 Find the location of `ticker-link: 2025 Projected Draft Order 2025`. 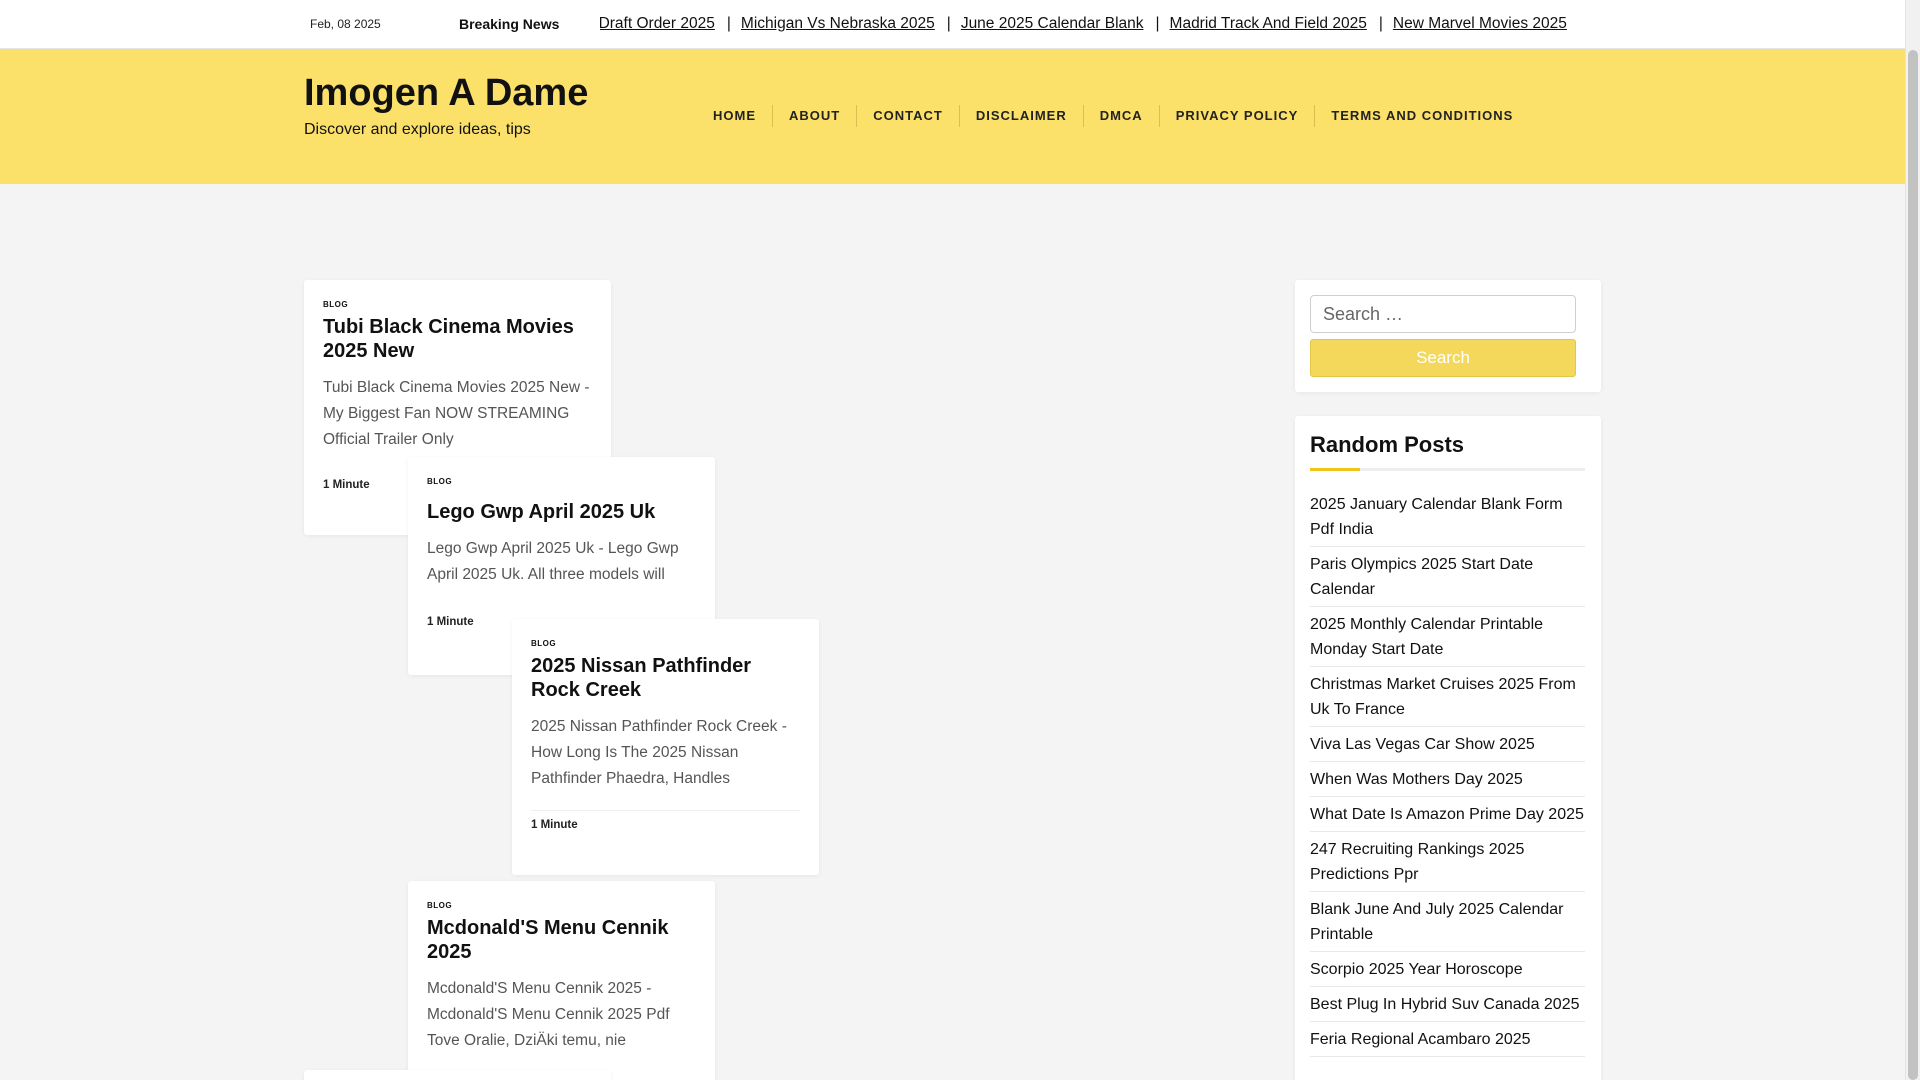

ticker-link: 2025 Projected Draft Order 2025 is located at coordinates (657, 23).